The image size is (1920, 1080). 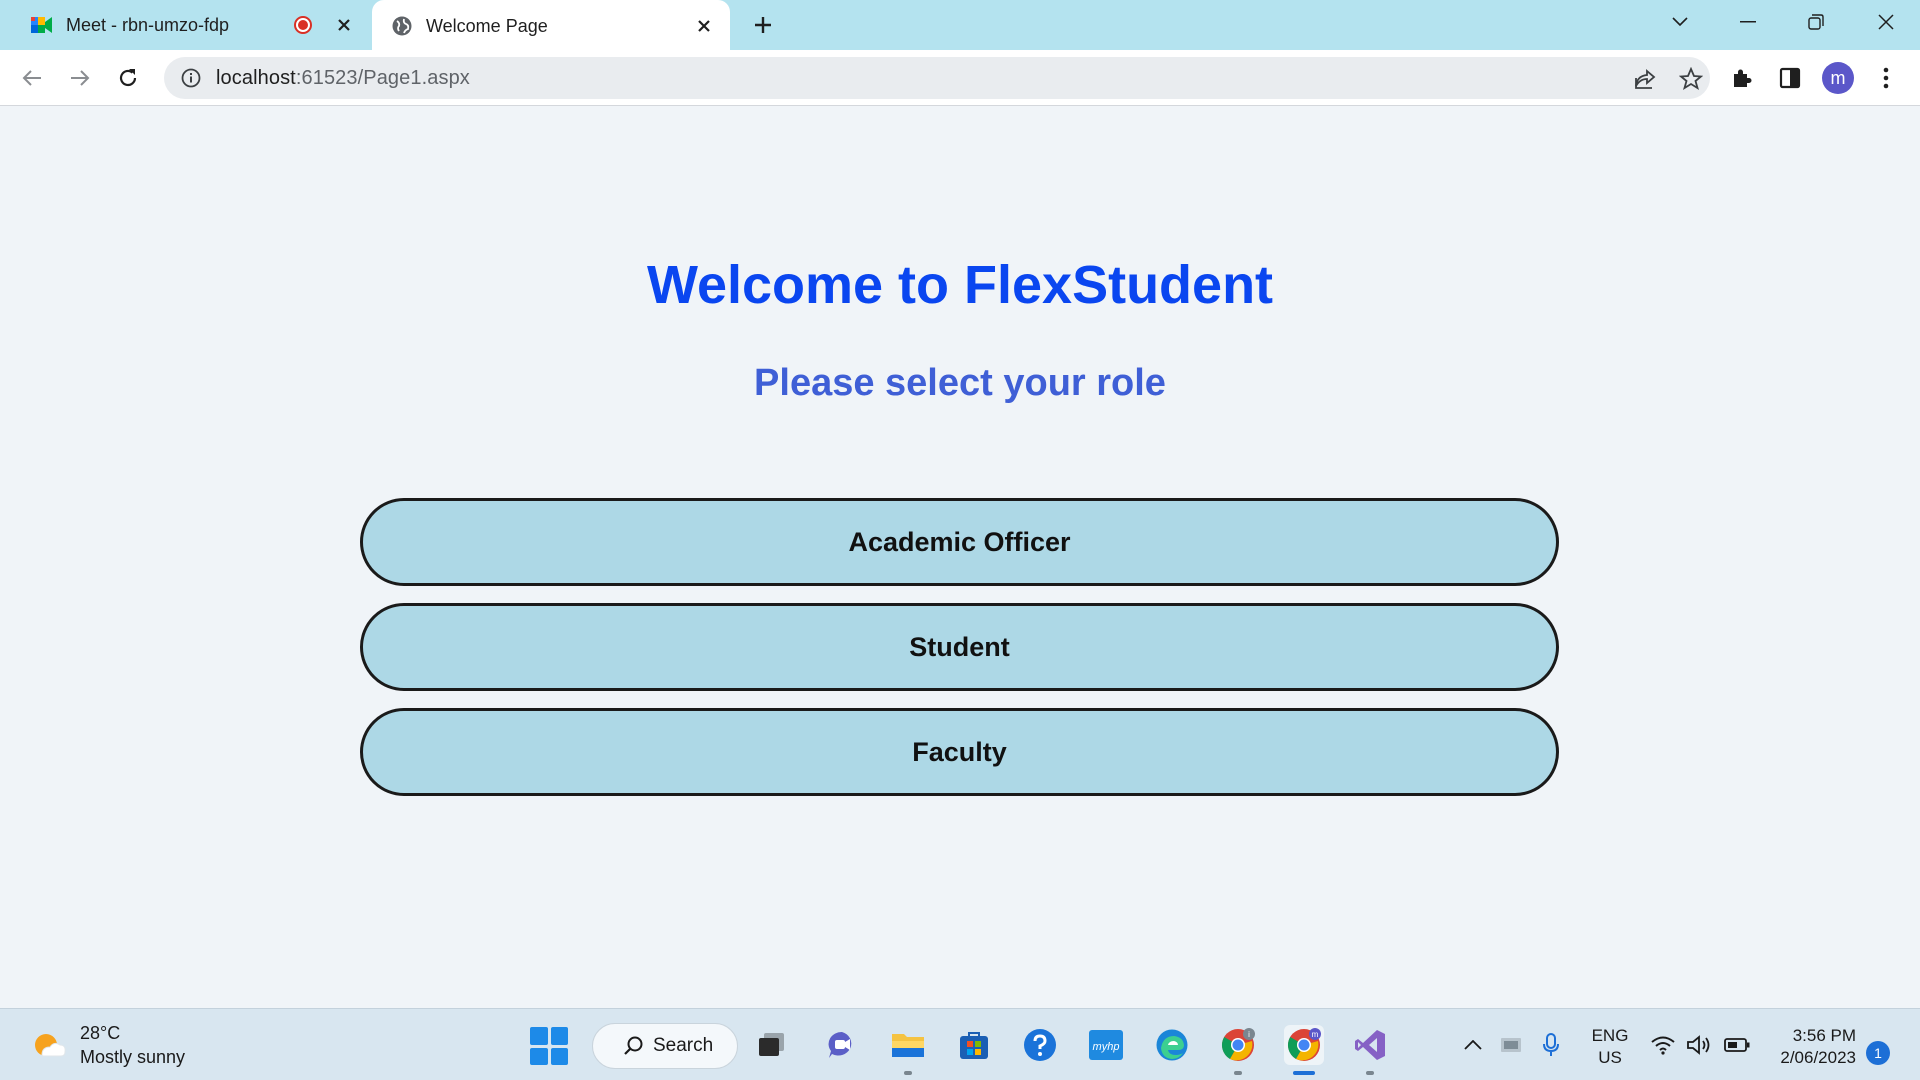 I want to click on wifi-icon, so click(x=1663, y=1045).